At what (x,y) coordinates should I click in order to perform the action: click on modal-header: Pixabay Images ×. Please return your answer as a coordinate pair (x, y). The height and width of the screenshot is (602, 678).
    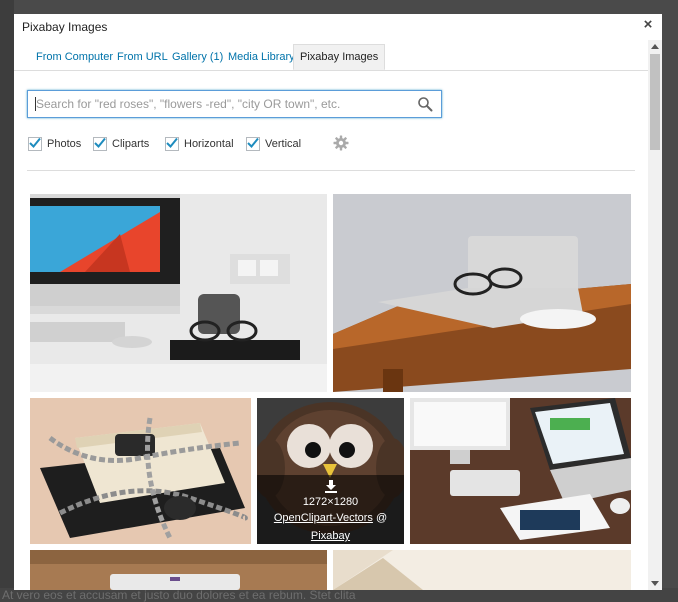
    Looking at the image, I should click on (338, 27).